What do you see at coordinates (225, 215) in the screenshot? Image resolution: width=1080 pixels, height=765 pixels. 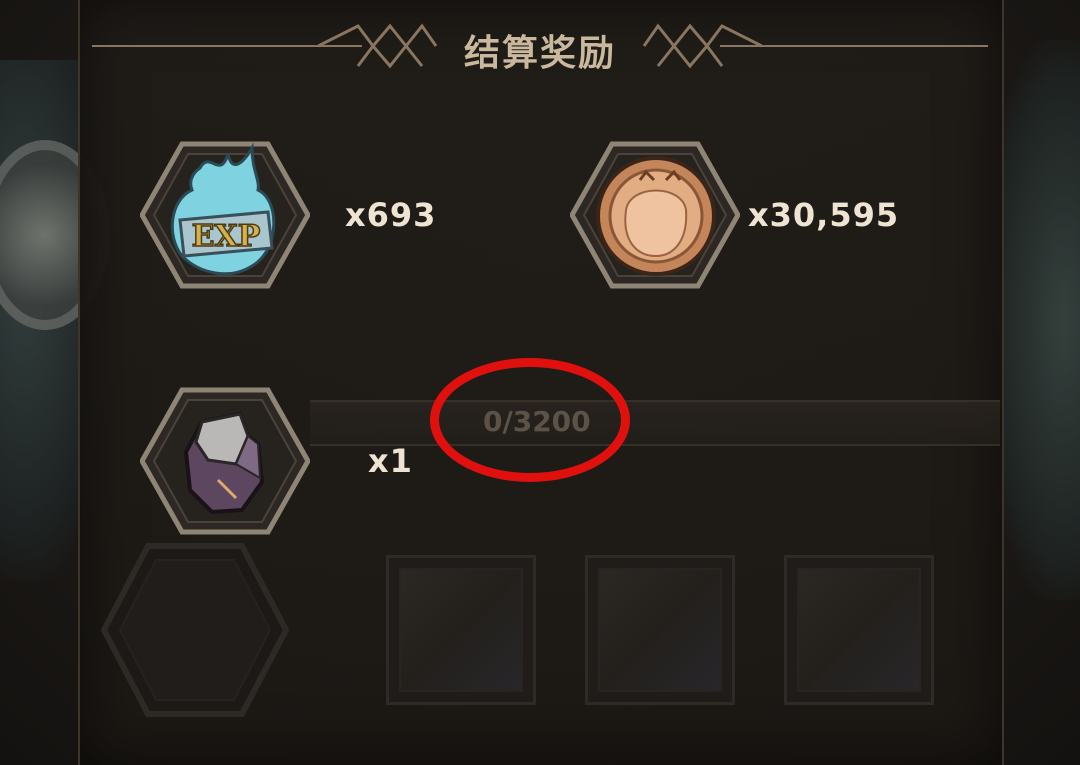 I see `reward-slot-exp: EXP` at bounding box center [225, 215].